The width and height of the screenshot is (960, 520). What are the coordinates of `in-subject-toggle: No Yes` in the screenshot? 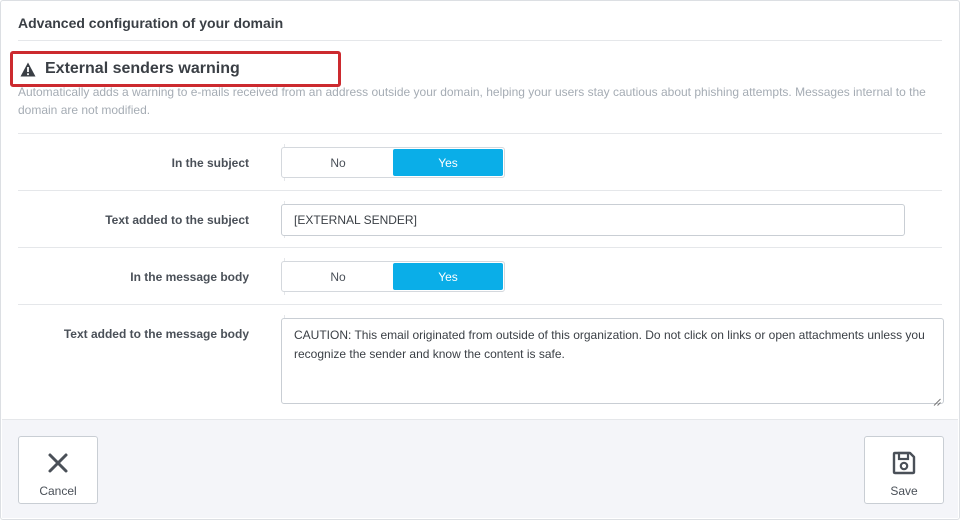 It's located at (393, 162).